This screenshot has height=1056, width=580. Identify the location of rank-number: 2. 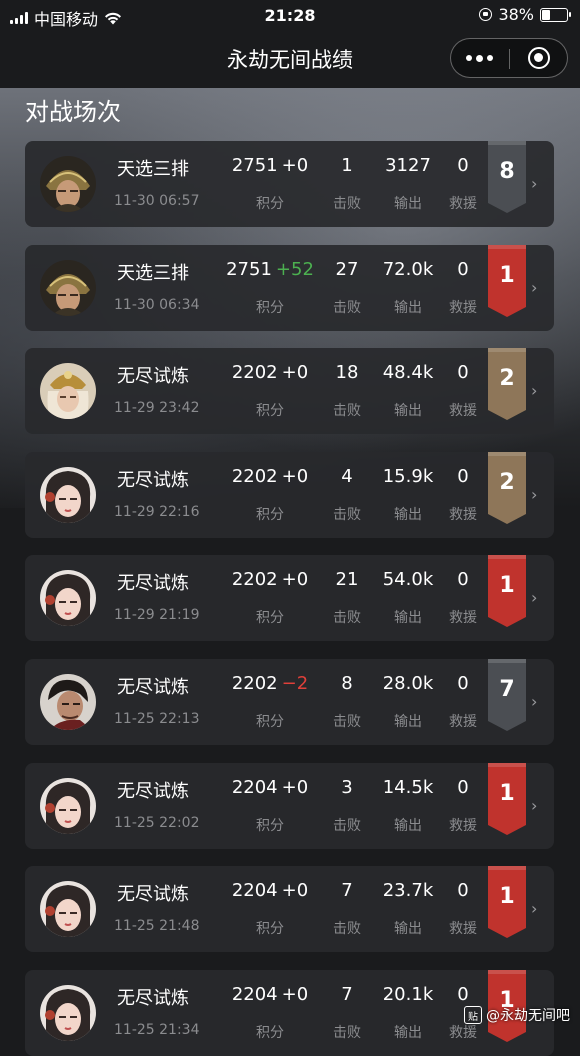
(507, 379).